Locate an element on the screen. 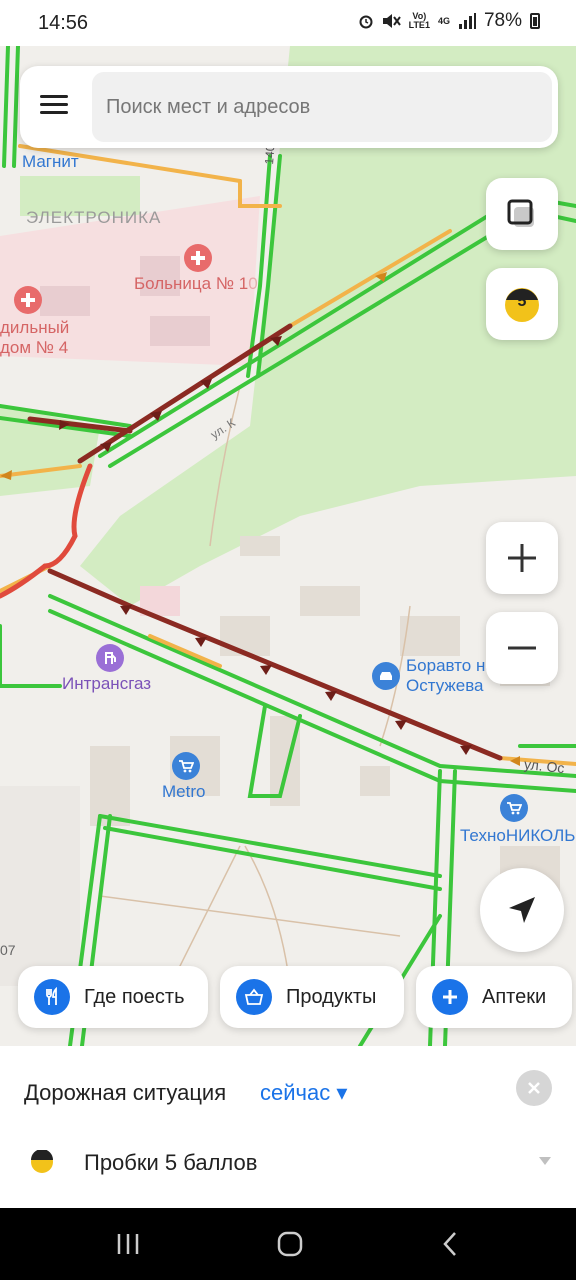 Image resolution: width=576 pixels, height=1280 pixels. back-button is located at coordinates (450, 1244).